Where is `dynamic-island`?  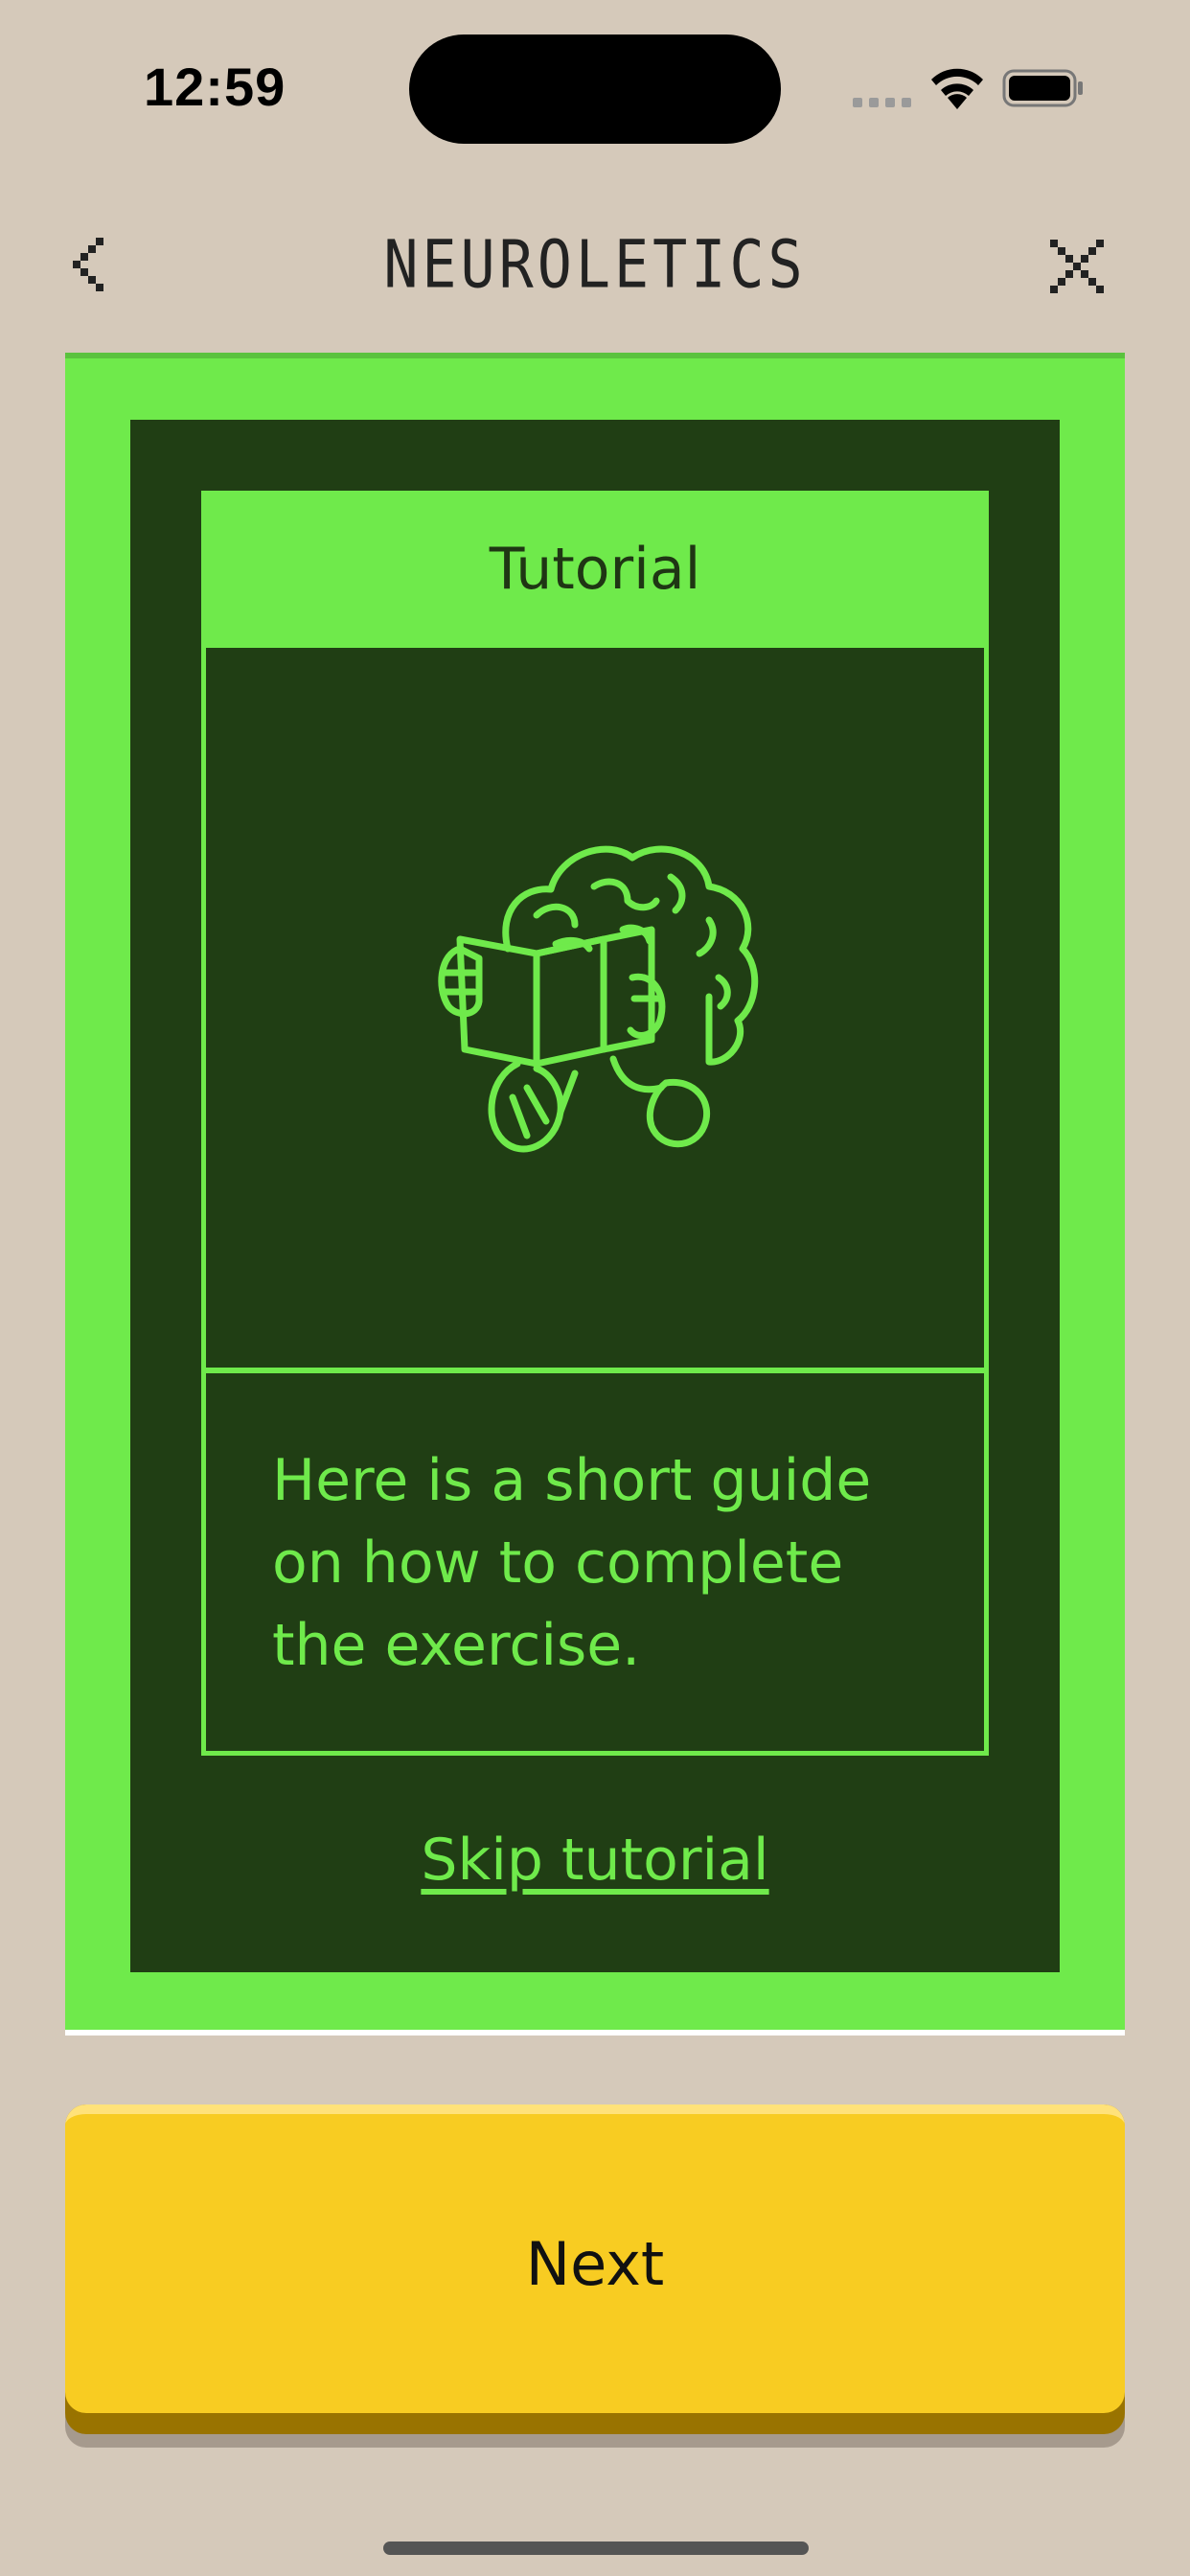
dynamic-island is located at coordinates (595, 89).